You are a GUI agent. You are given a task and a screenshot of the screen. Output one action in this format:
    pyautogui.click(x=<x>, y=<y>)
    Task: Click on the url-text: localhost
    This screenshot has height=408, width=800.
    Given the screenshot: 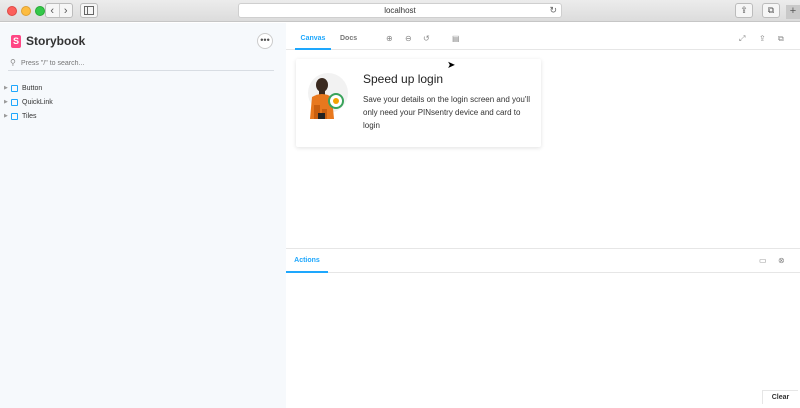 What is the action you would take?
    pyautogui.click(x=400, y=10)
    